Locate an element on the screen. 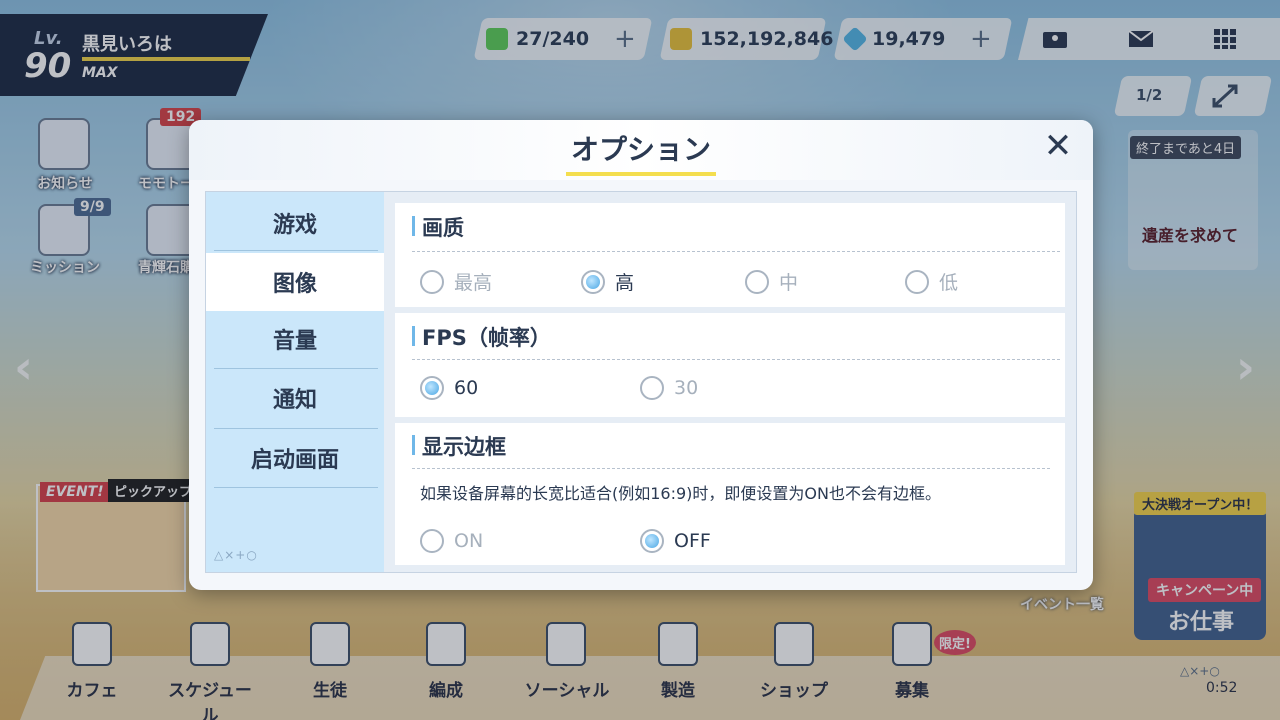 The width and height of the screenshot is (1280, 720). radio-label: 高 is located at coordinates (625, 283).